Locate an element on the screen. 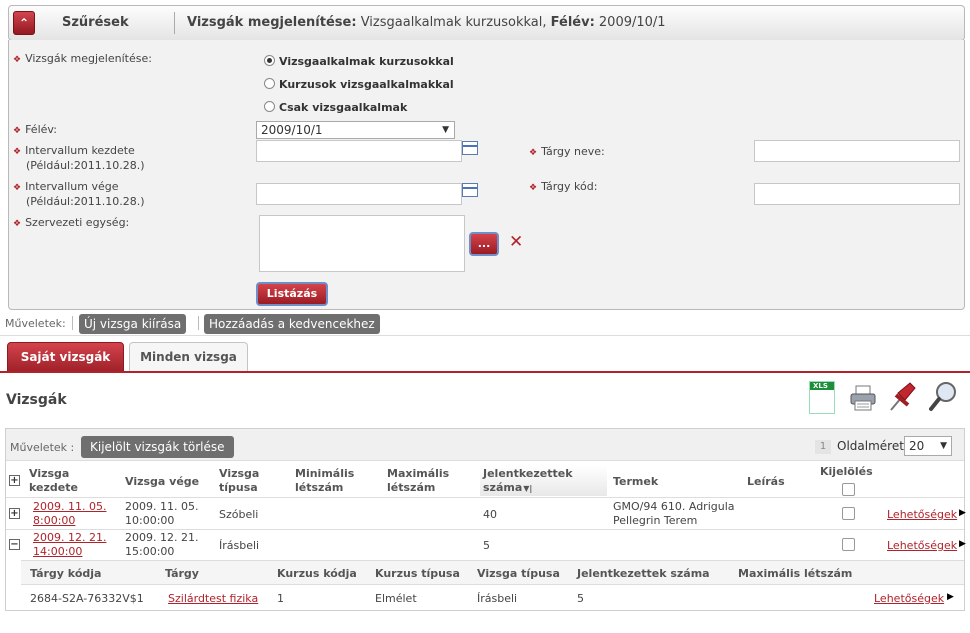 This screenshot has width=970, height=633. summary-value-semester: 2009/10/1 is located at coordinates (630, 22).